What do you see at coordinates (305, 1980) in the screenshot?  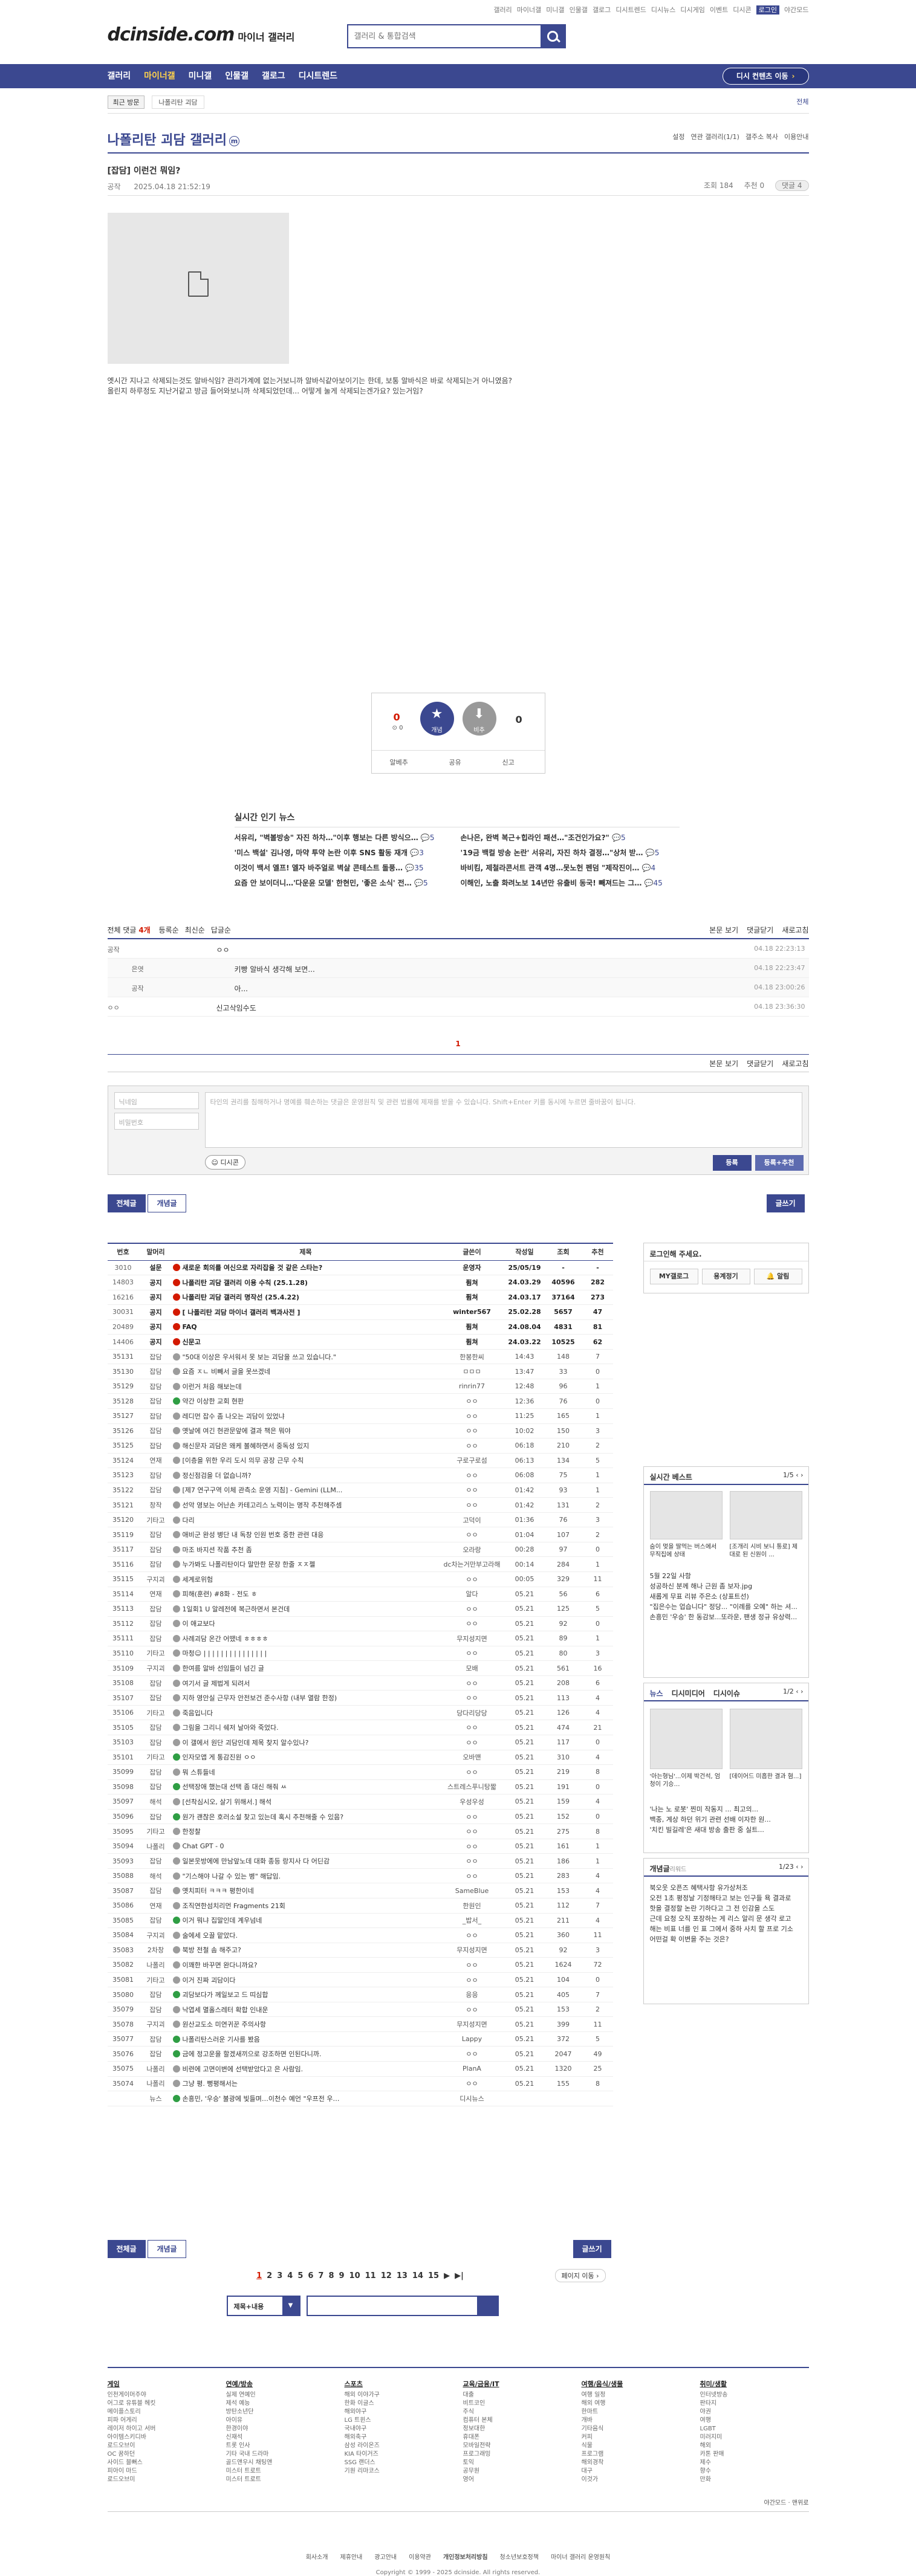 I see `post-subject: 이거 진짜 괴담이다` at bounding box center [305, 1980].